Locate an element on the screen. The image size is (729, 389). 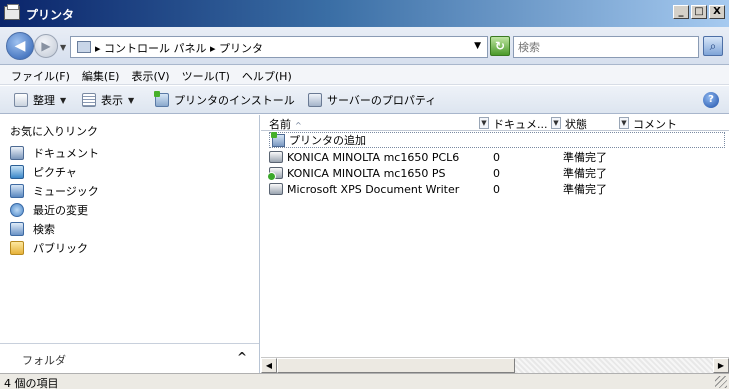
favorite-links-header: お気に入りリンク is located at coordinates (54, 131).